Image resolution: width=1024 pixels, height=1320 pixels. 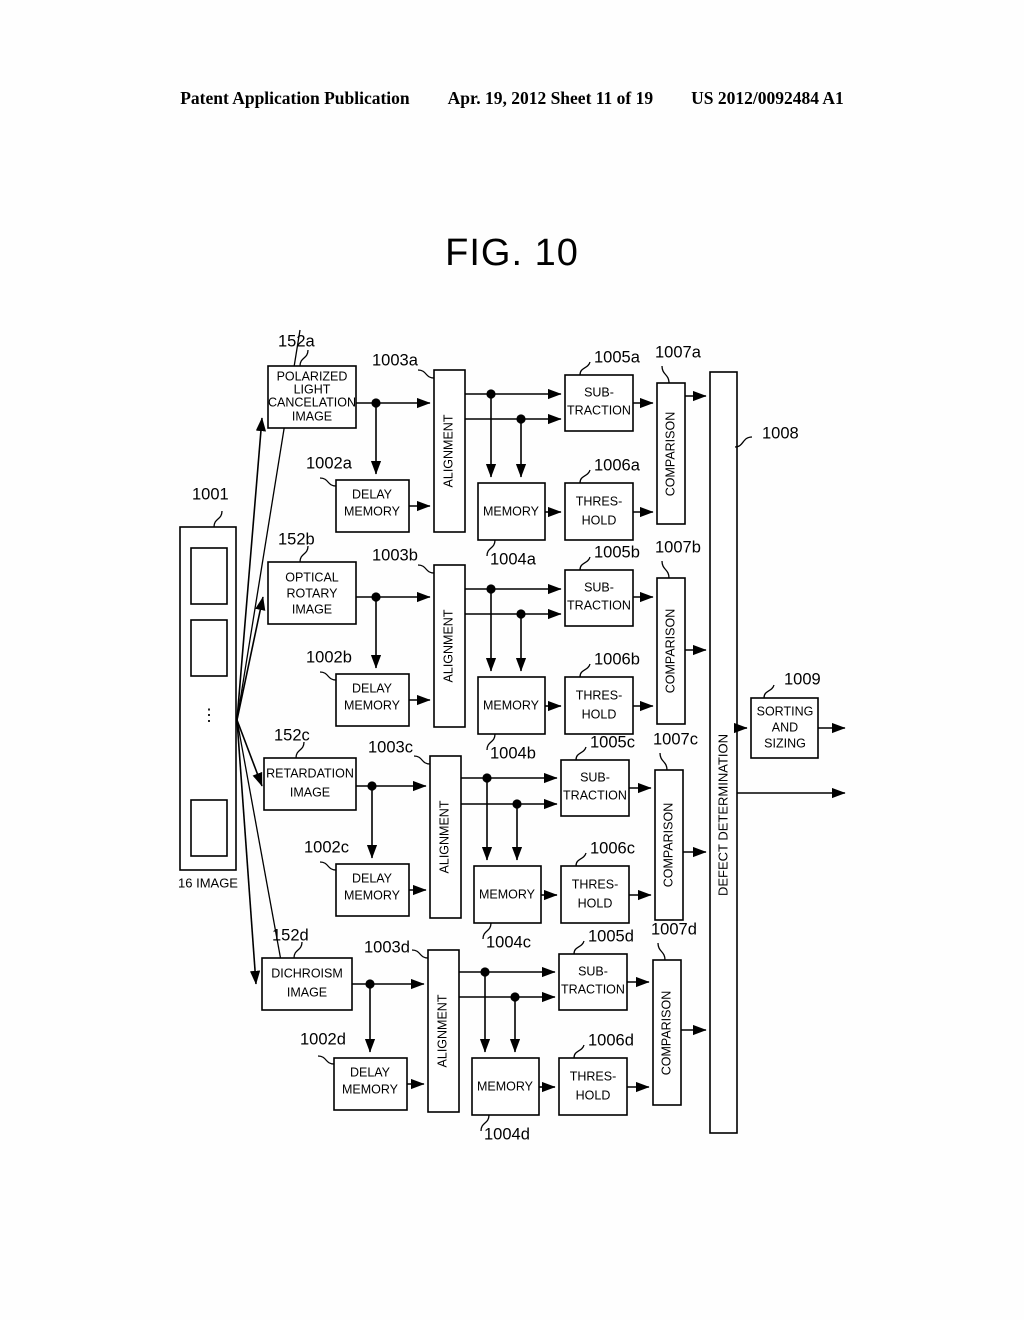 What do you see at coordinates (611, 936) in the screenshot?
I see `ref-1005d: 1005d` at bounding box center [611, 936].